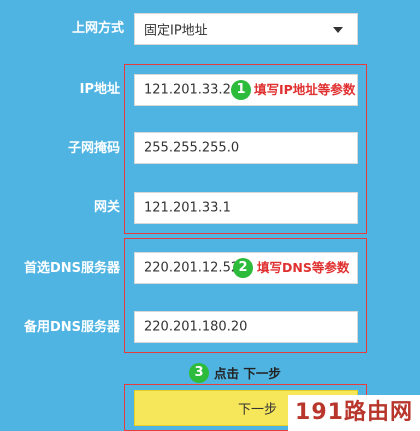  I want to click on connection-type-label: 上网方式, so click(97, 28).